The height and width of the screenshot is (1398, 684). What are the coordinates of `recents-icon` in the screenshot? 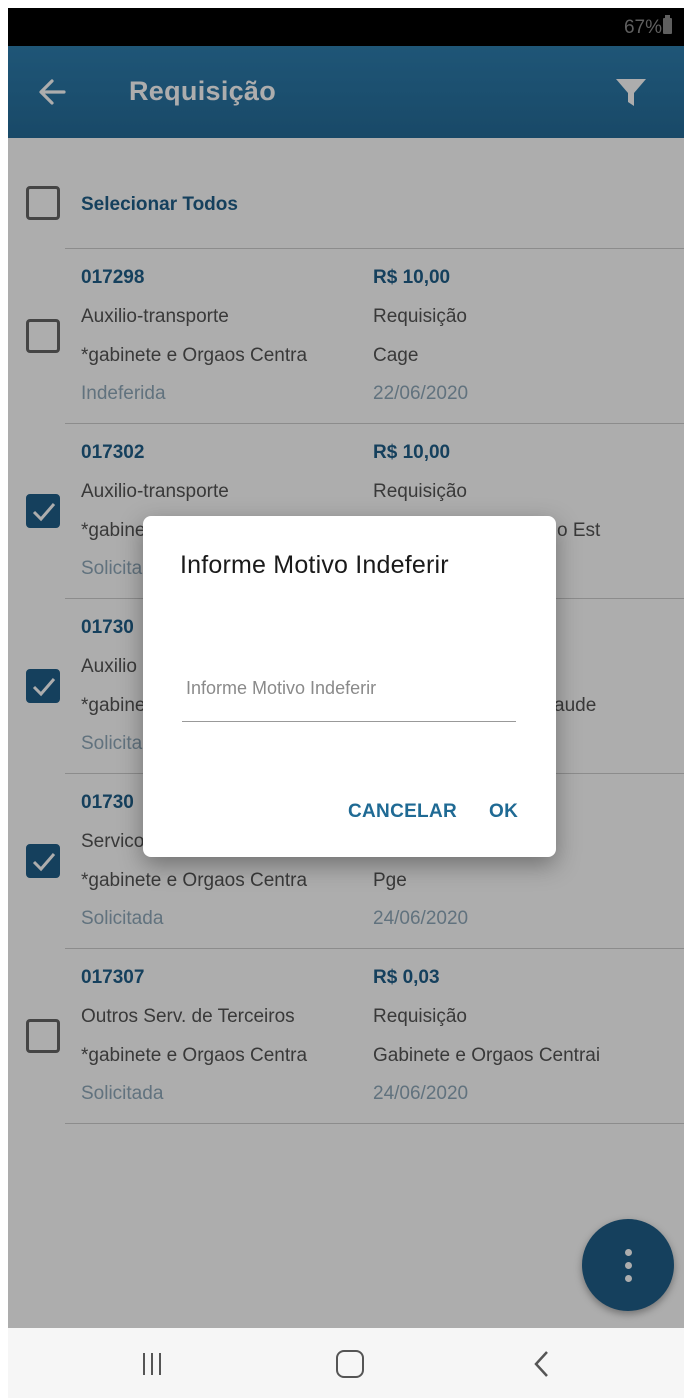 It's located at (152, 1364).